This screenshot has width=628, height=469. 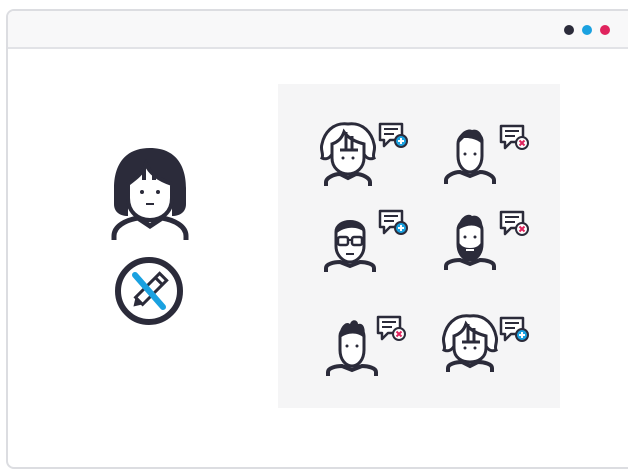 What do you see at coordinates (350, 242) in the screenshot?
I see `user-avatar-glasses` at bounding box center [350, 242].